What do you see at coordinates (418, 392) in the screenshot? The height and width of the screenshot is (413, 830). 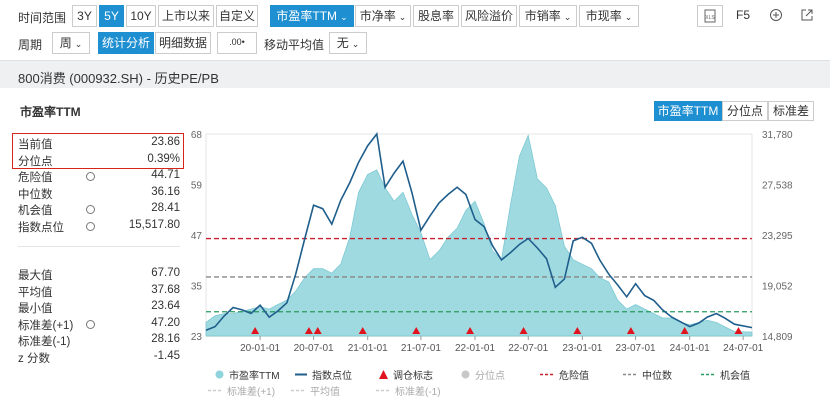 I see `legend-label: 标准差(-1)` at bounding box center [418, 392].